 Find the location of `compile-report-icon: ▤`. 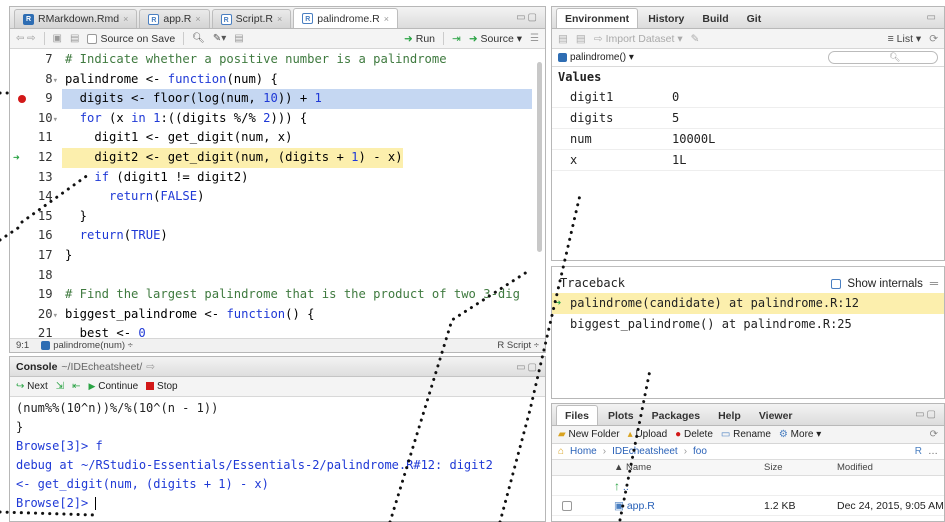

compile-report-icon: ▤ is located at coordinates (238, 38).